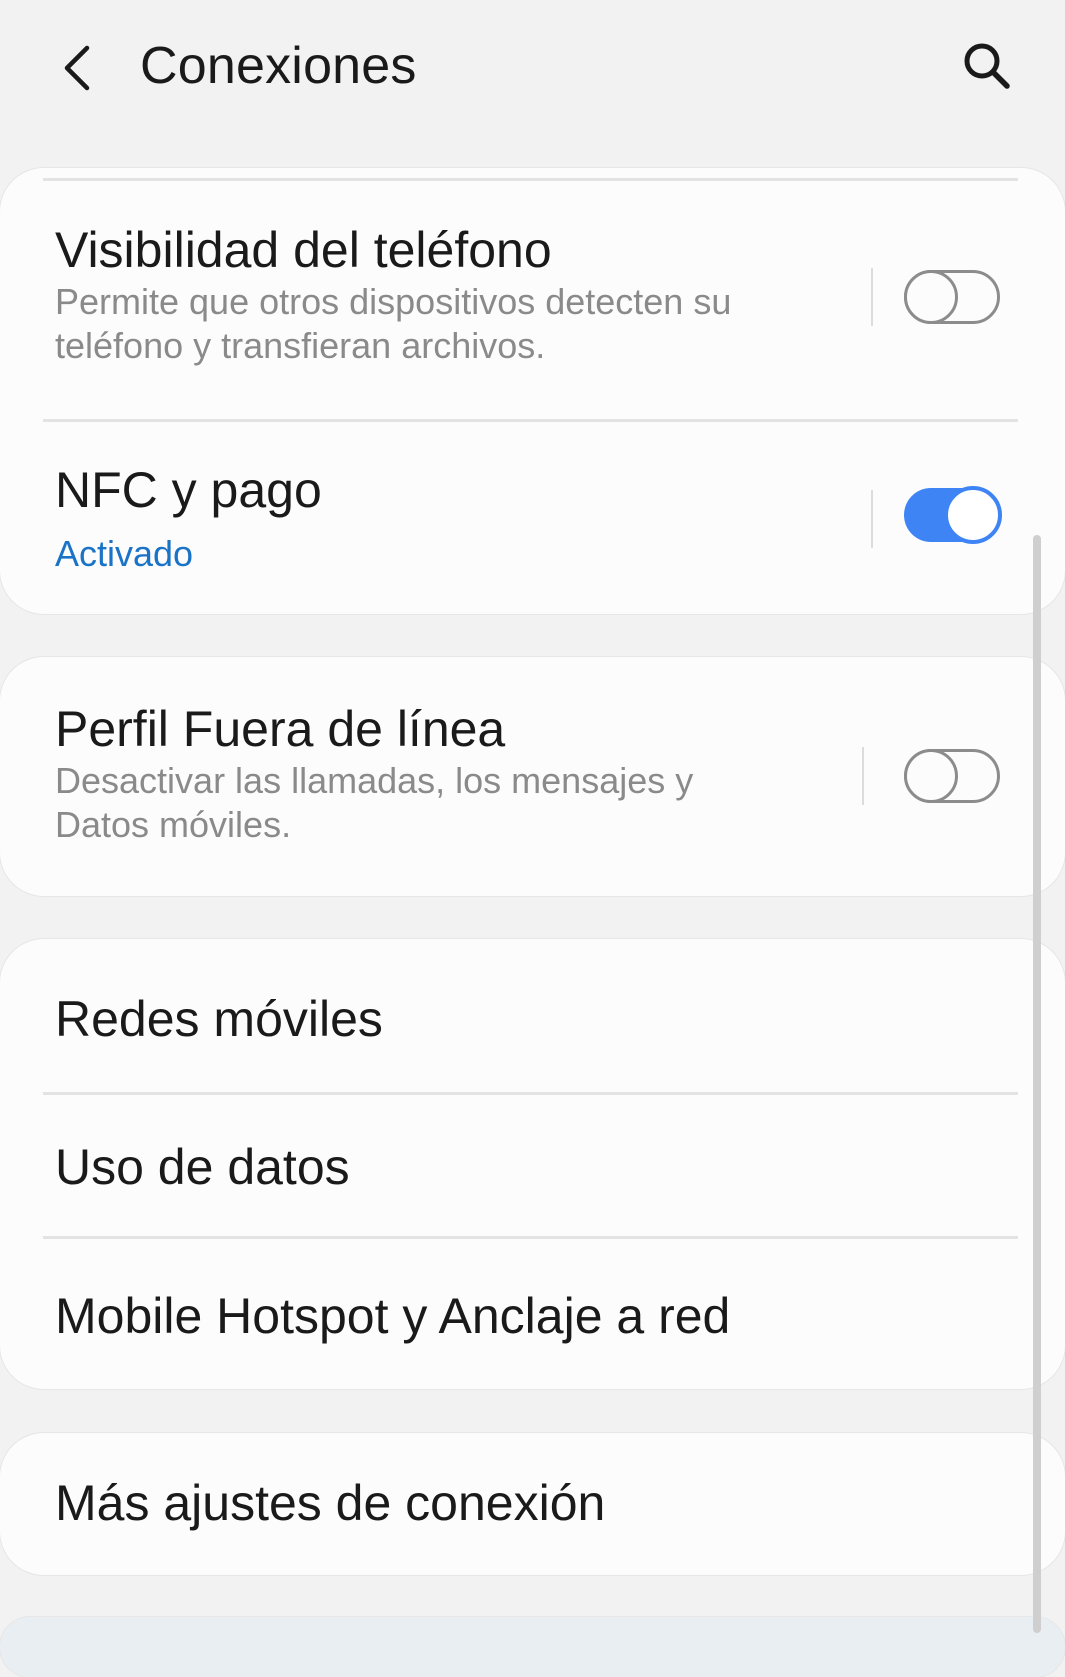 This screenshot has height=1677, width=1065. Describe the element at coordinates (303, 250) in the screenshot. I see `phone-visibility-title: Visibilidad del teléfono` at that location.